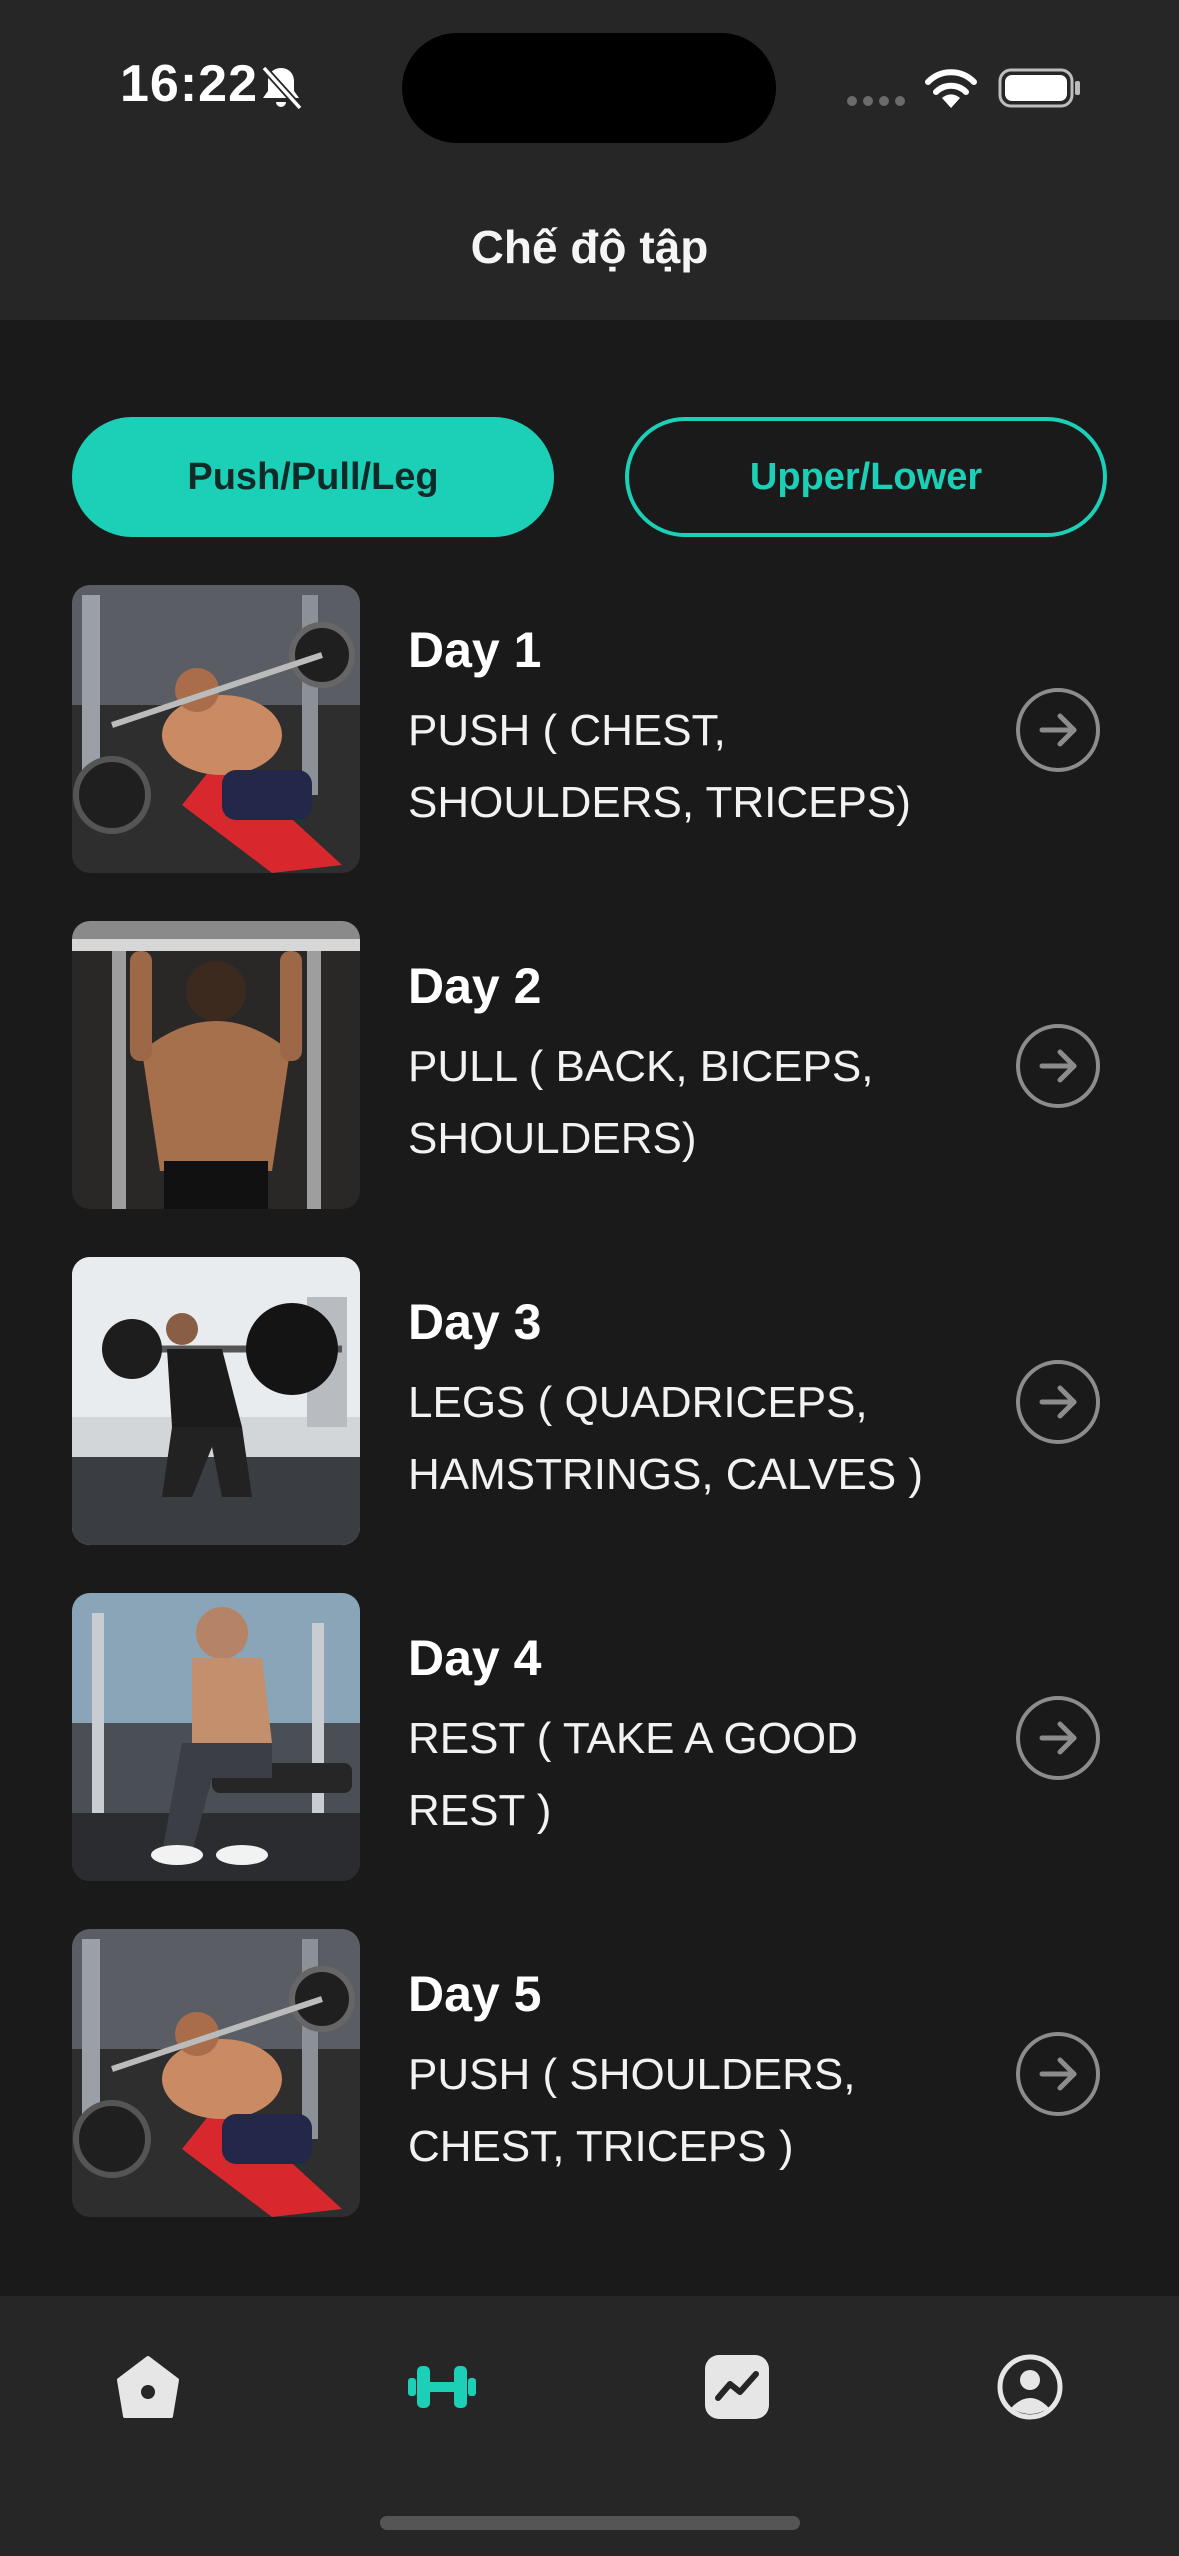 This screenshot has height=2556, width=1179. Describe the element at coordinates (475, 650) in the screenshot. I see `day-title: Day 1` at that location.